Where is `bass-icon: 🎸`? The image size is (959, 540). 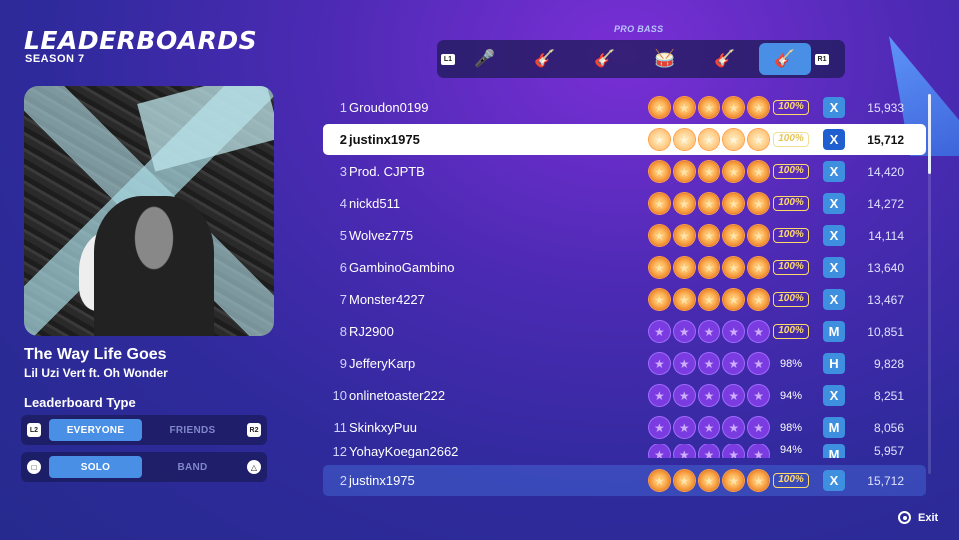 bass-icon: 🎸 is located at coordinates (605, 58).